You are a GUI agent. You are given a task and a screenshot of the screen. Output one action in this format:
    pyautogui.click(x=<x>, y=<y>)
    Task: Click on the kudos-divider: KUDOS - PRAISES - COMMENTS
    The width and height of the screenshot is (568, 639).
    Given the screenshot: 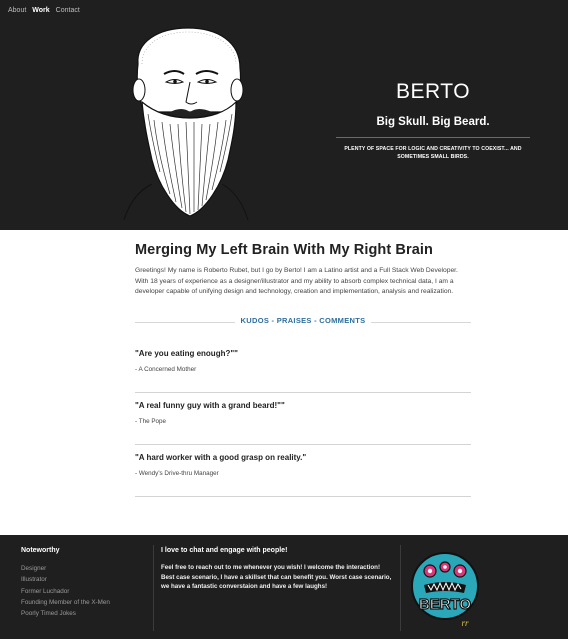 What is the action you would take?
    pyautogui.click(x=303, y=322)
    